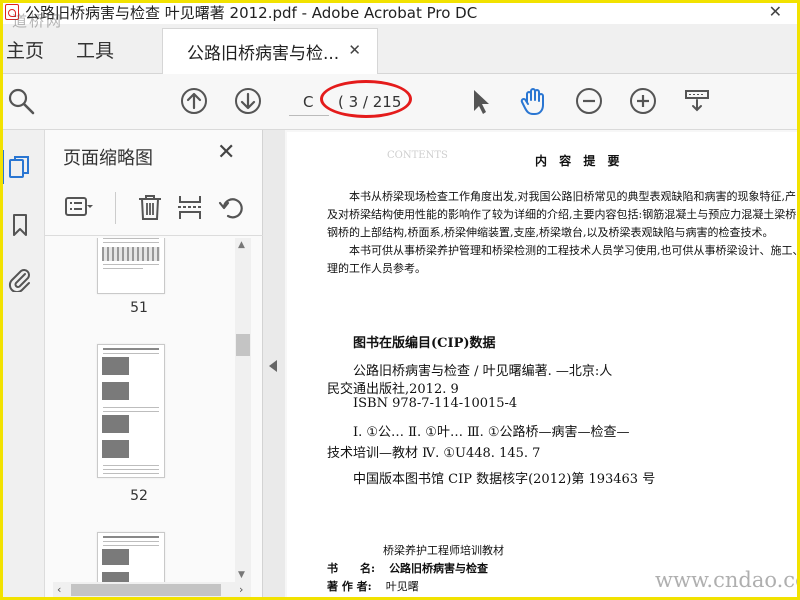  What do you see at coordinates (491, 432) in the screenshot?
I see `cip-line: Ⅰ. ①公… Ⅱ. ①叶… Ⅲ. ①公路桥—病害—检查—` at bounding box center [491, 432].